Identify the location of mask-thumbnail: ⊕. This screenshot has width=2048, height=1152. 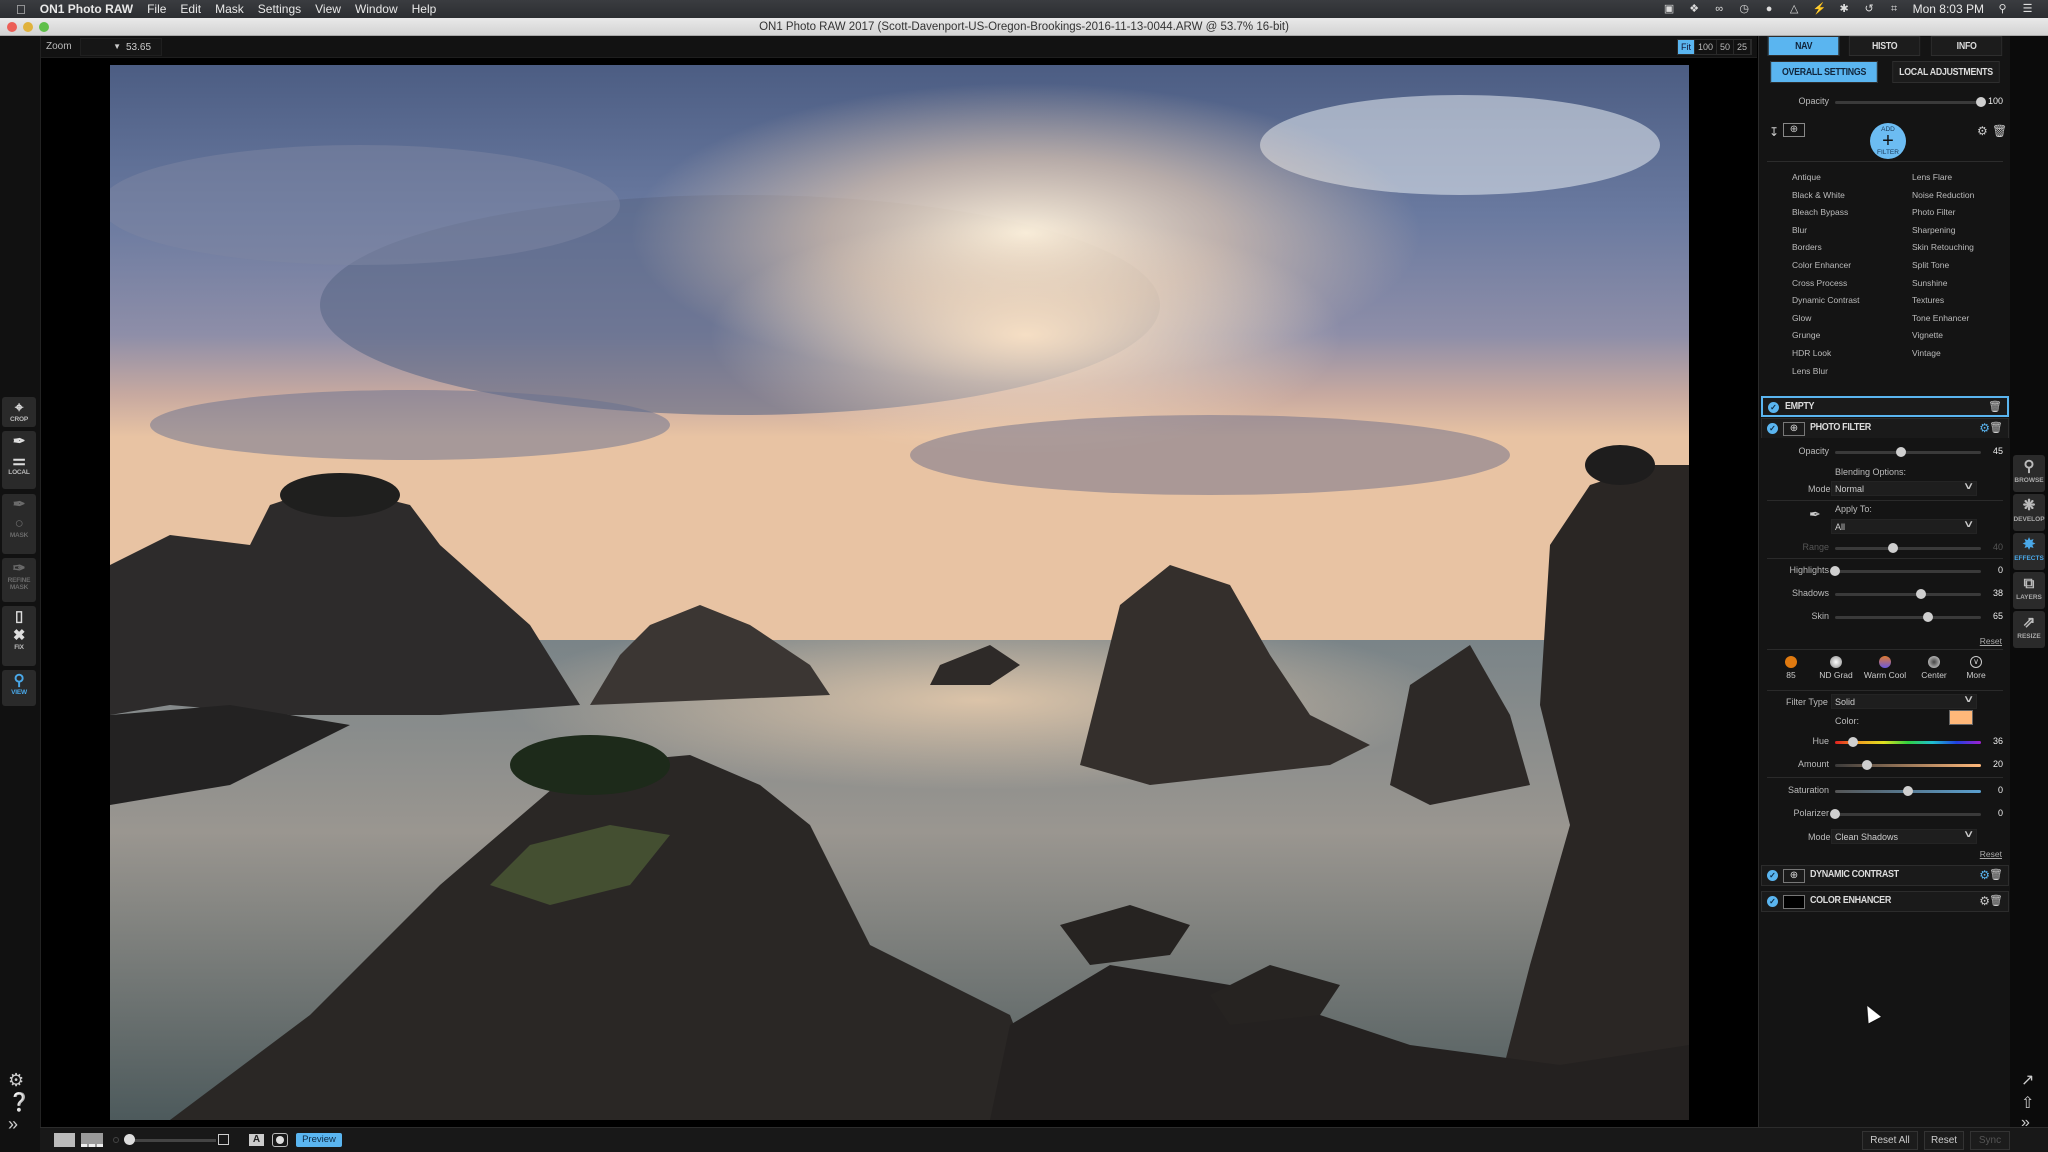
(1794, 876).